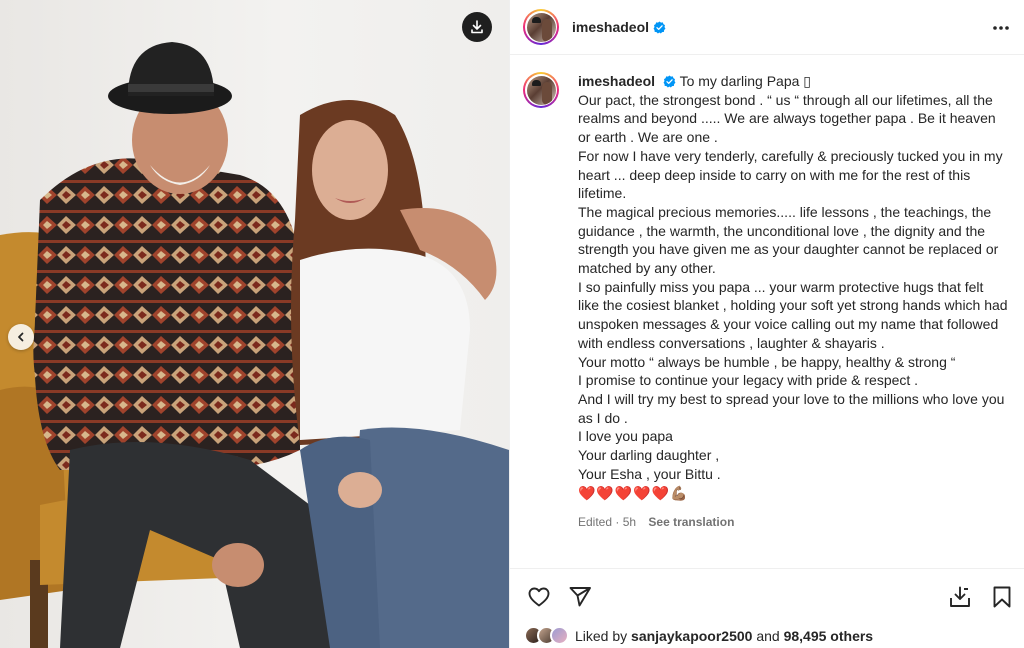  What do you see at coordinates (691, 636) in the screenshot?
I see `liked-by-user: sanjaykapoor2500` at bounding box center [691, 636].